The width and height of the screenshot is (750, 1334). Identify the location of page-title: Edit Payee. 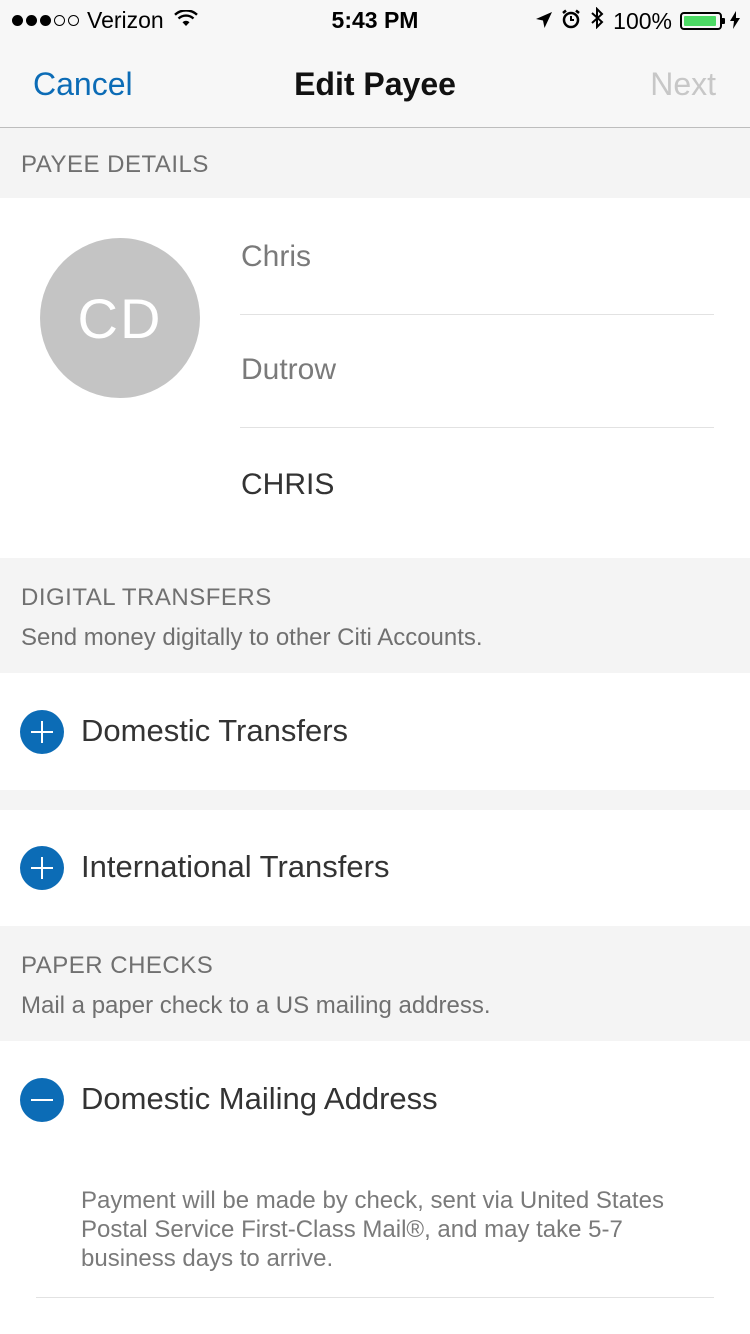
(375, 84).